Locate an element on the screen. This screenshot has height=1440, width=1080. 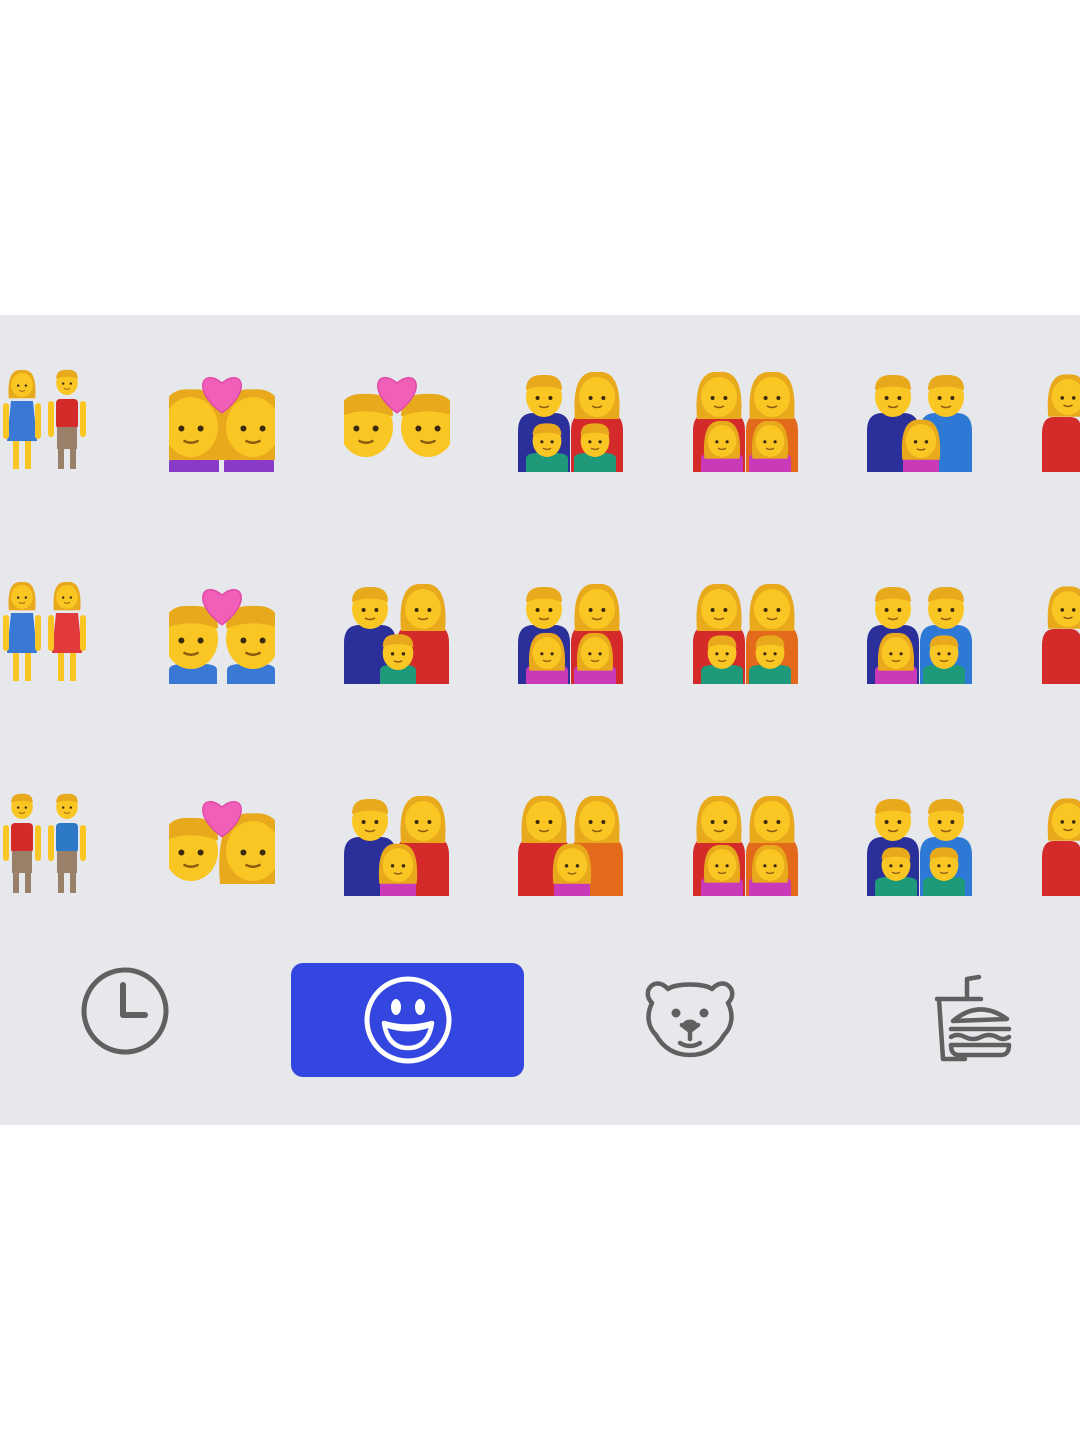
two-men-holding-hands-emoji-icon is located at coordinates (44, 843).